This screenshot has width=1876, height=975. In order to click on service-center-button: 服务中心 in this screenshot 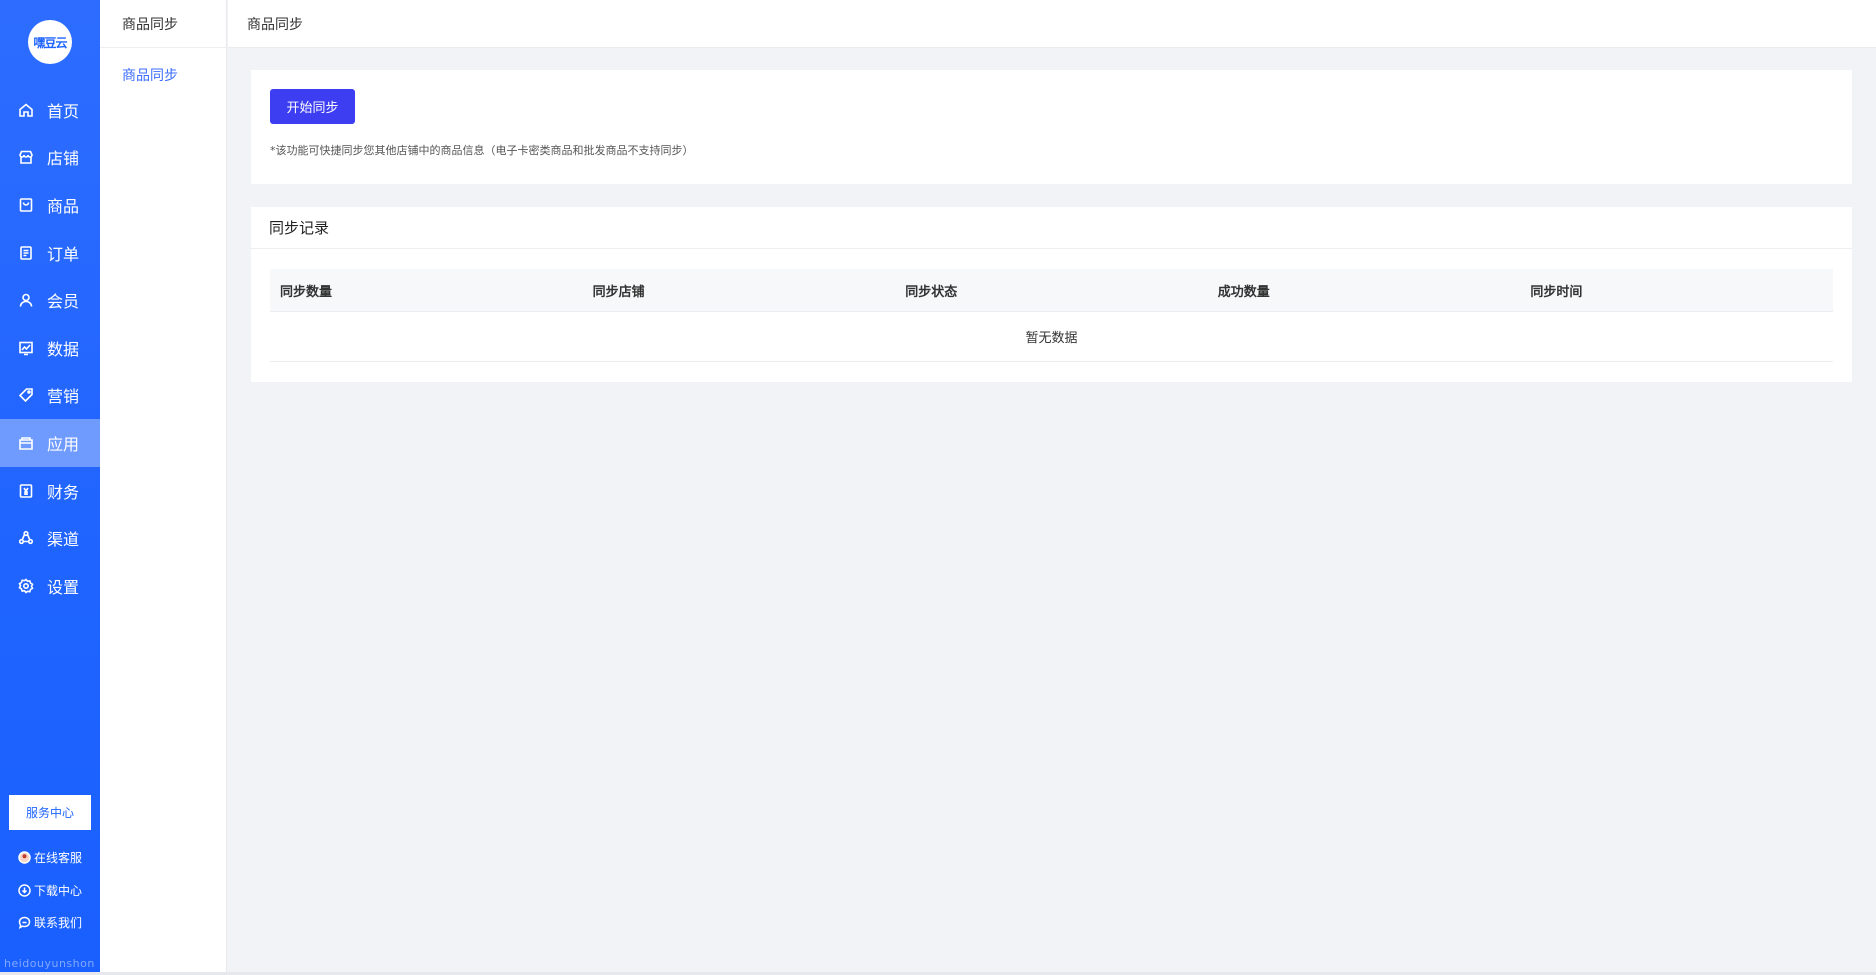, I will do `click(50, 812)`.